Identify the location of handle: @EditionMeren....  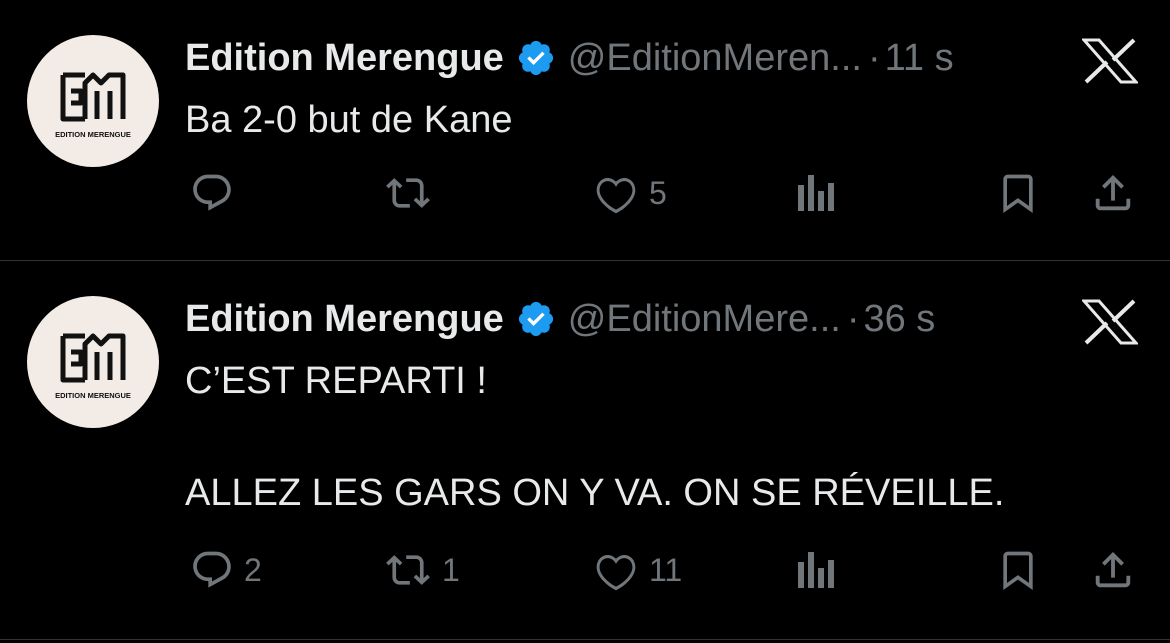
(715, 58).